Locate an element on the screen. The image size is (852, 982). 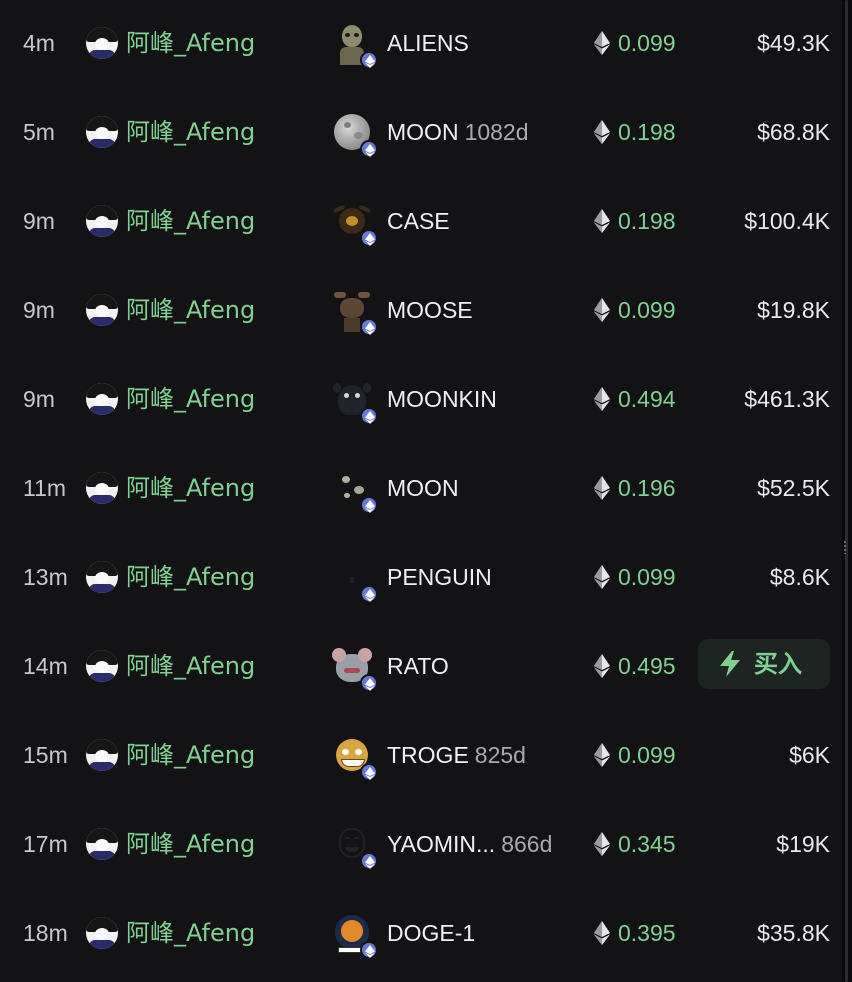
market-cap: $19.8K is located at coordinates (793, 310).